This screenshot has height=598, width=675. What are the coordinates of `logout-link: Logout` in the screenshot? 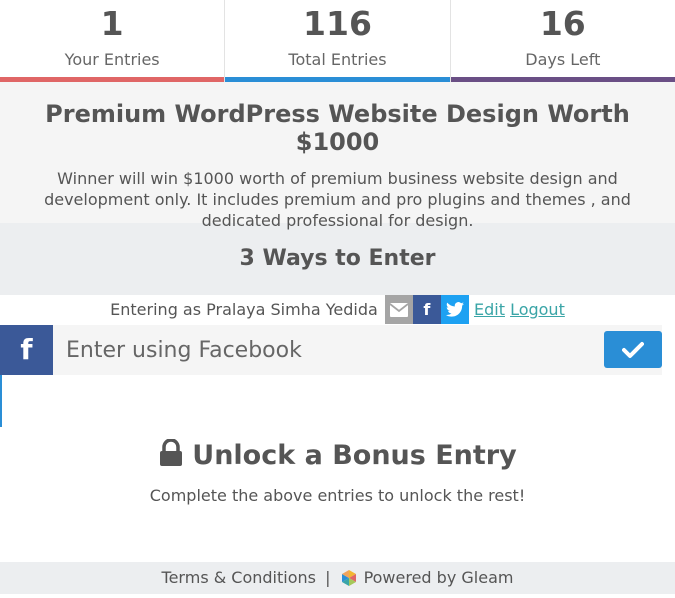 It's located at (537, 309).